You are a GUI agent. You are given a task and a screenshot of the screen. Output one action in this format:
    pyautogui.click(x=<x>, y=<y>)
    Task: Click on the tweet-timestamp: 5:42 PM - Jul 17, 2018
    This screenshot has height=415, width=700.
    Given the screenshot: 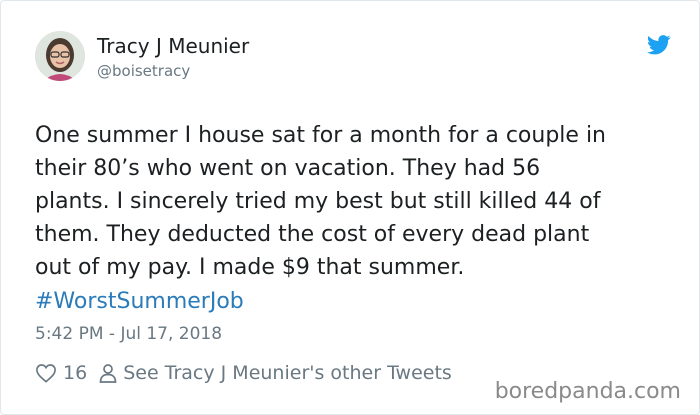 What is the action you would take?
    pyautogui.click(x=128, y=334)
    